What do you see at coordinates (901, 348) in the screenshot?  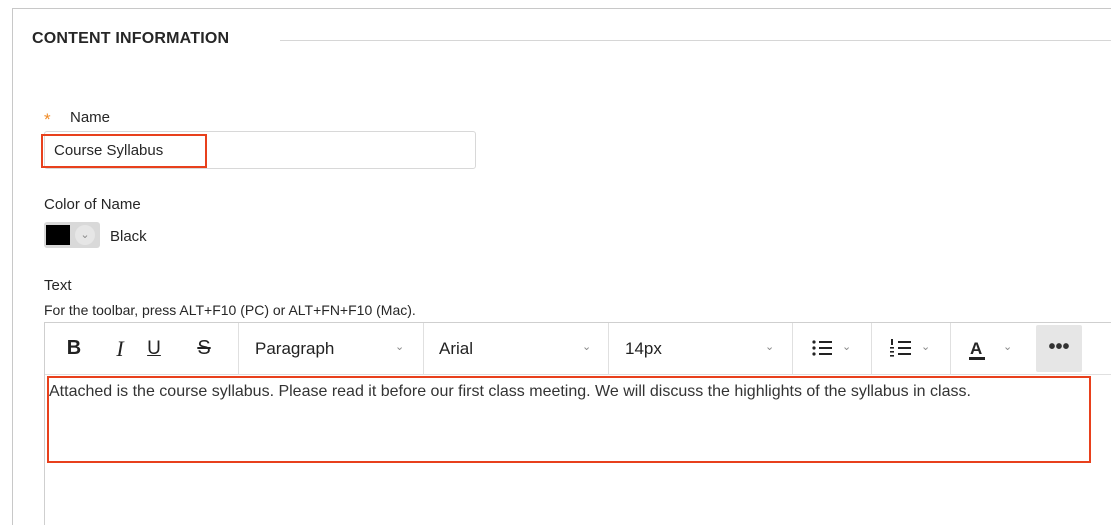 I see `numbered-list-icon` at bounding box center [901, 348].